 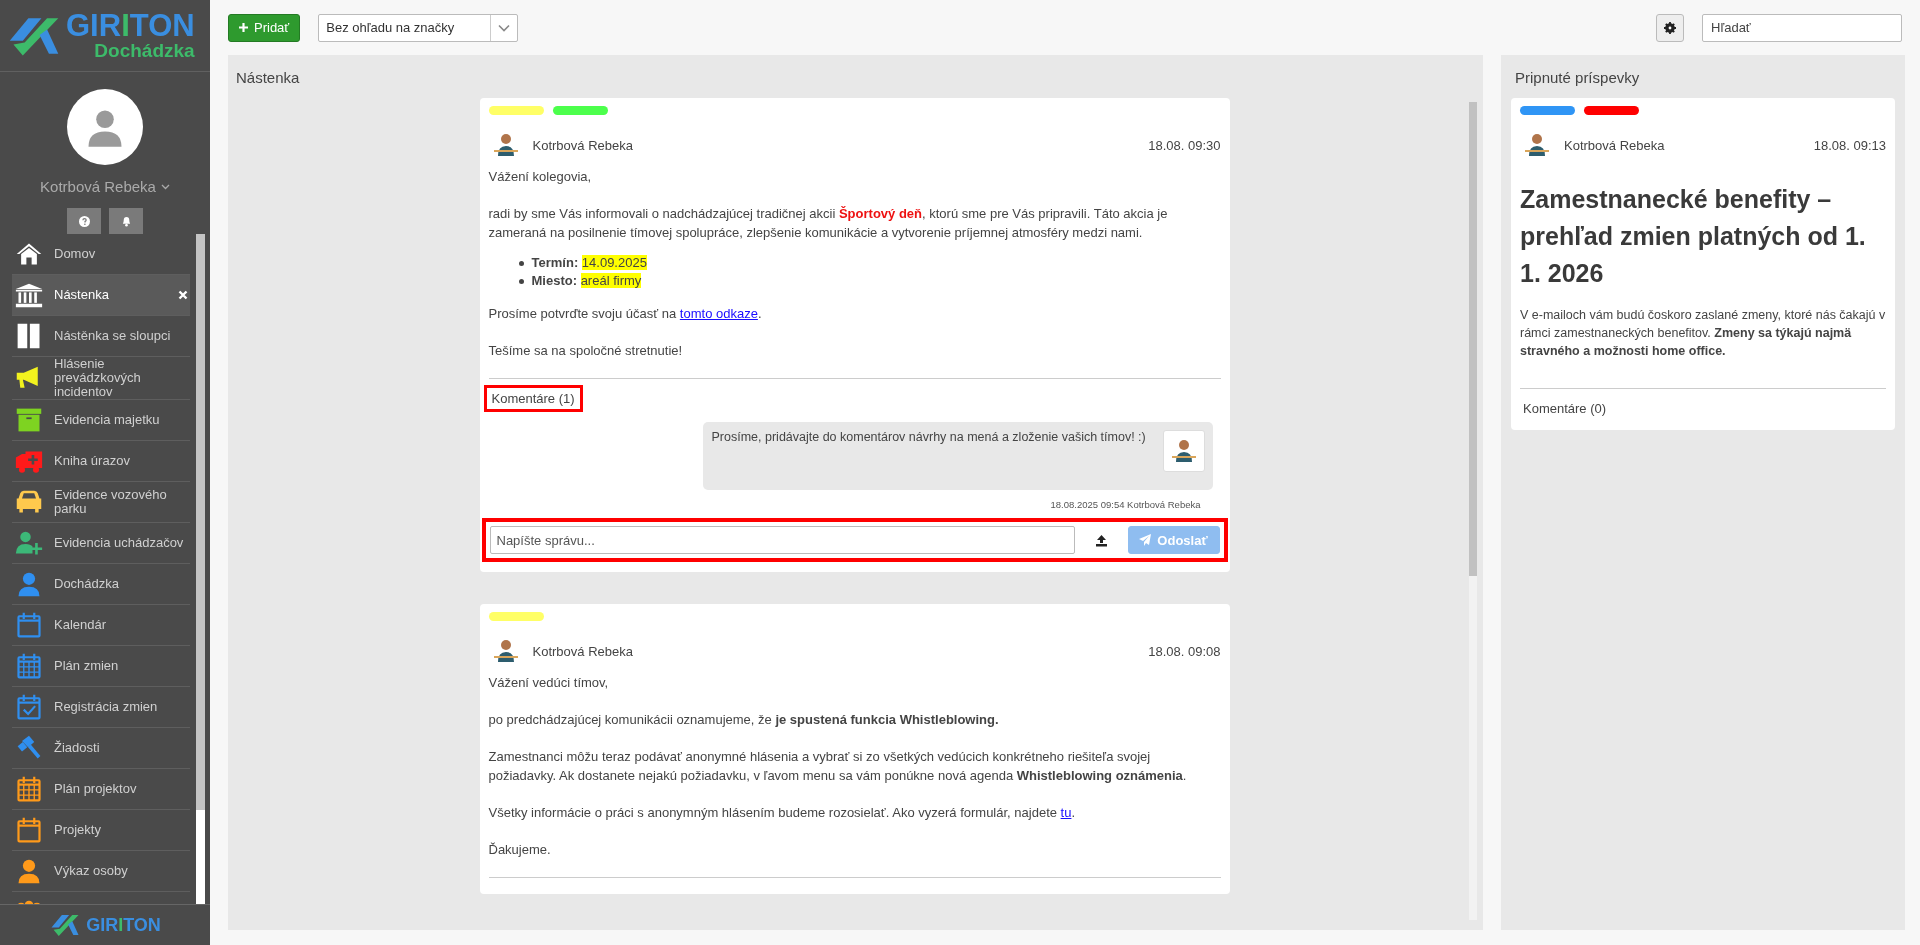 I want to click on tag-filter-dropdown: Bez ohľadu na značky, so click(x=418, y=27).